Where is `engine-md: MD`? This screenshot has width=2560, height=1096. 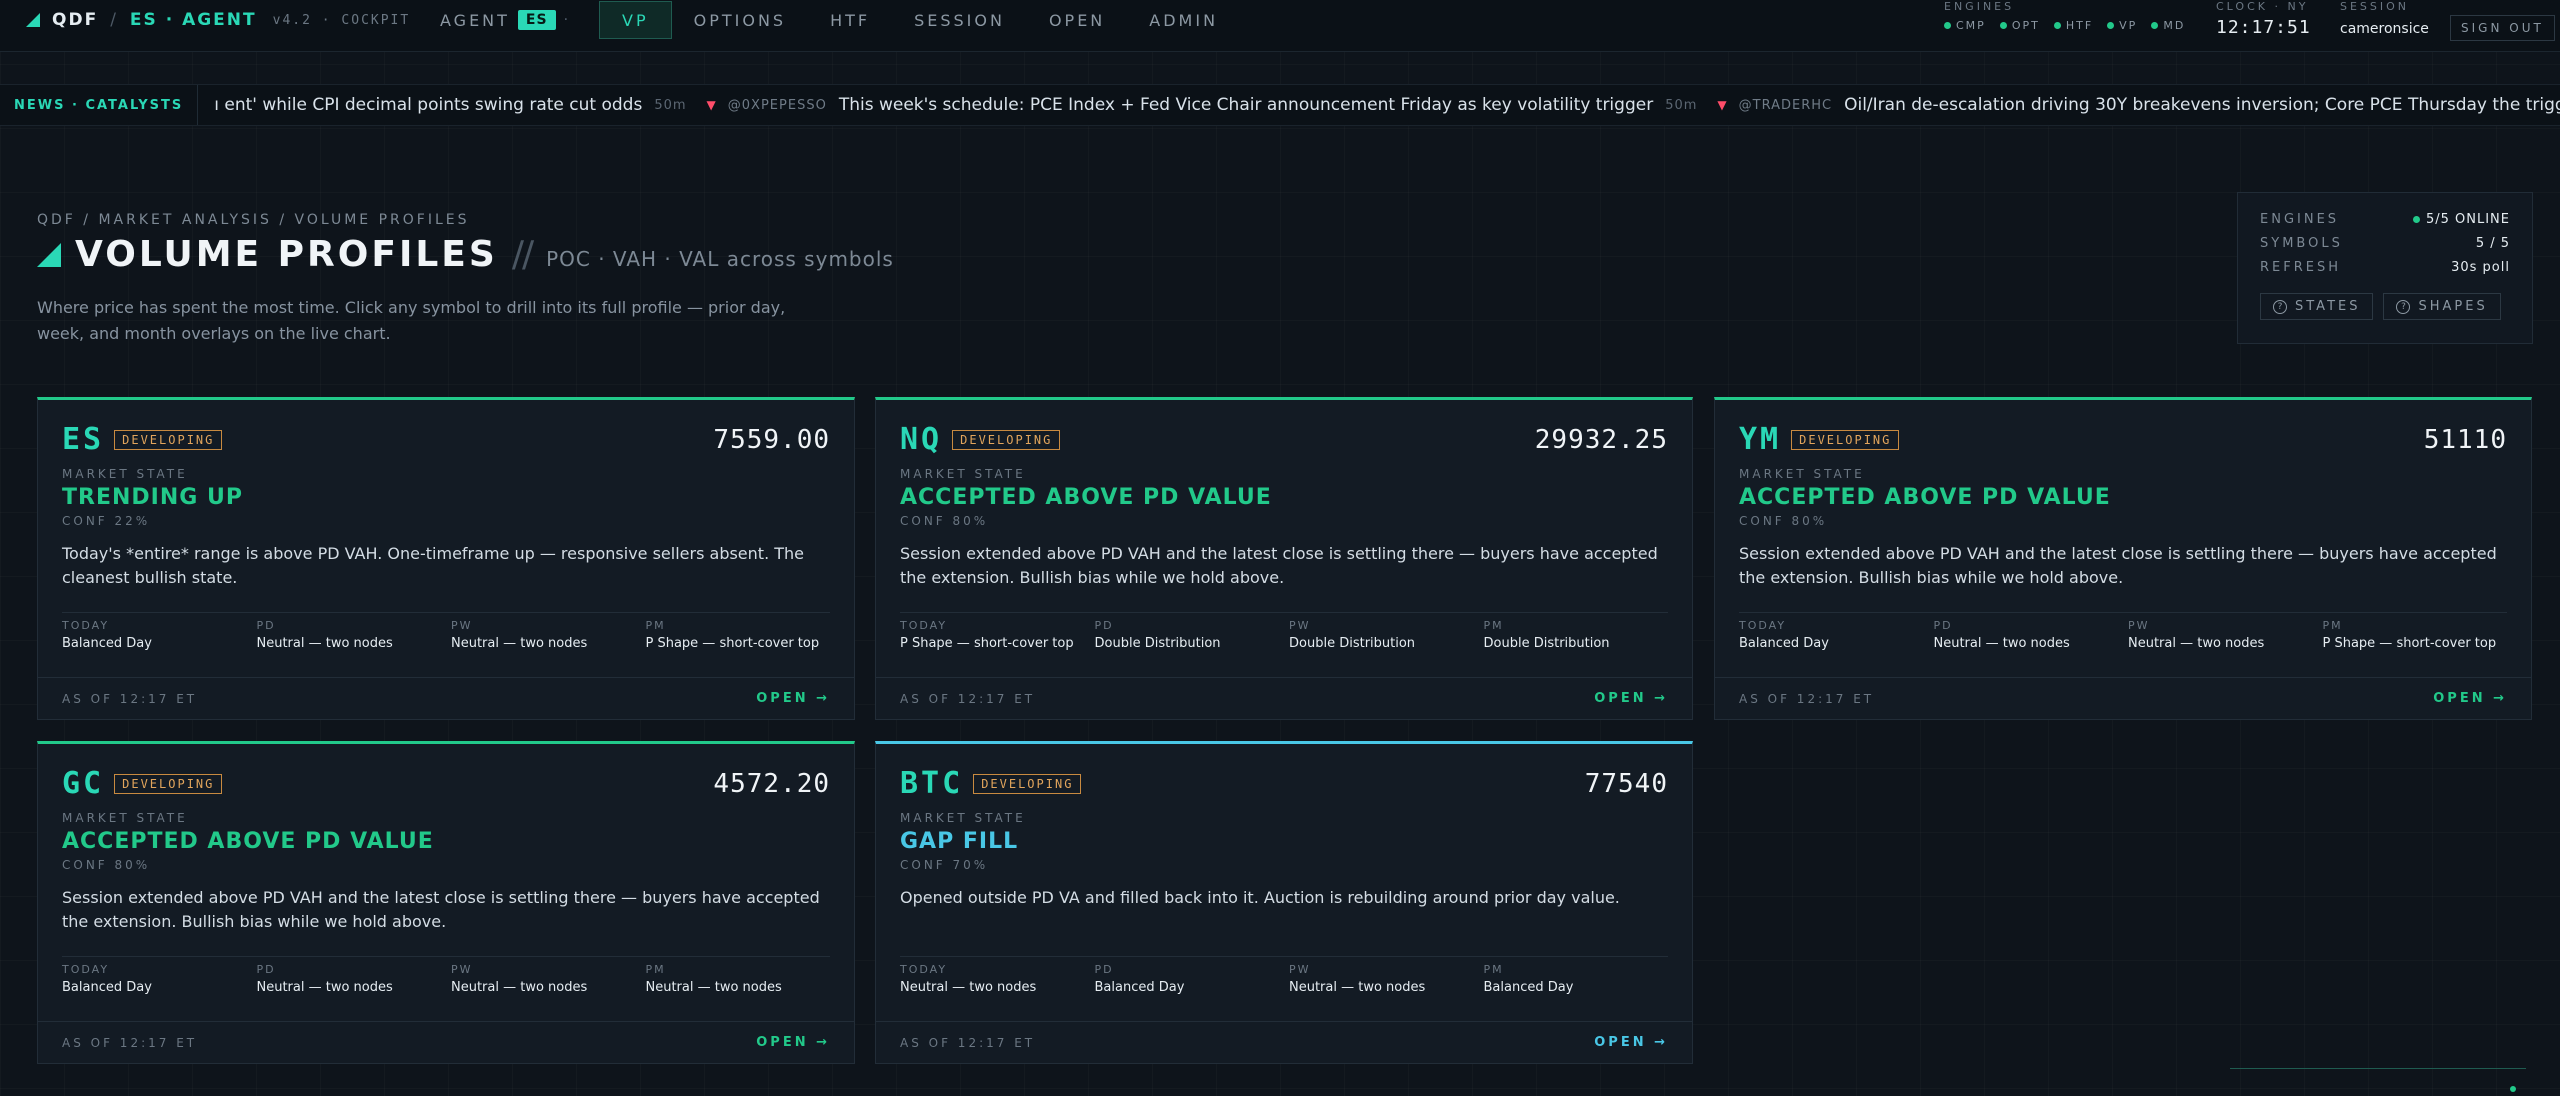 engine-md: MD is located at coordinates (2168, 25).